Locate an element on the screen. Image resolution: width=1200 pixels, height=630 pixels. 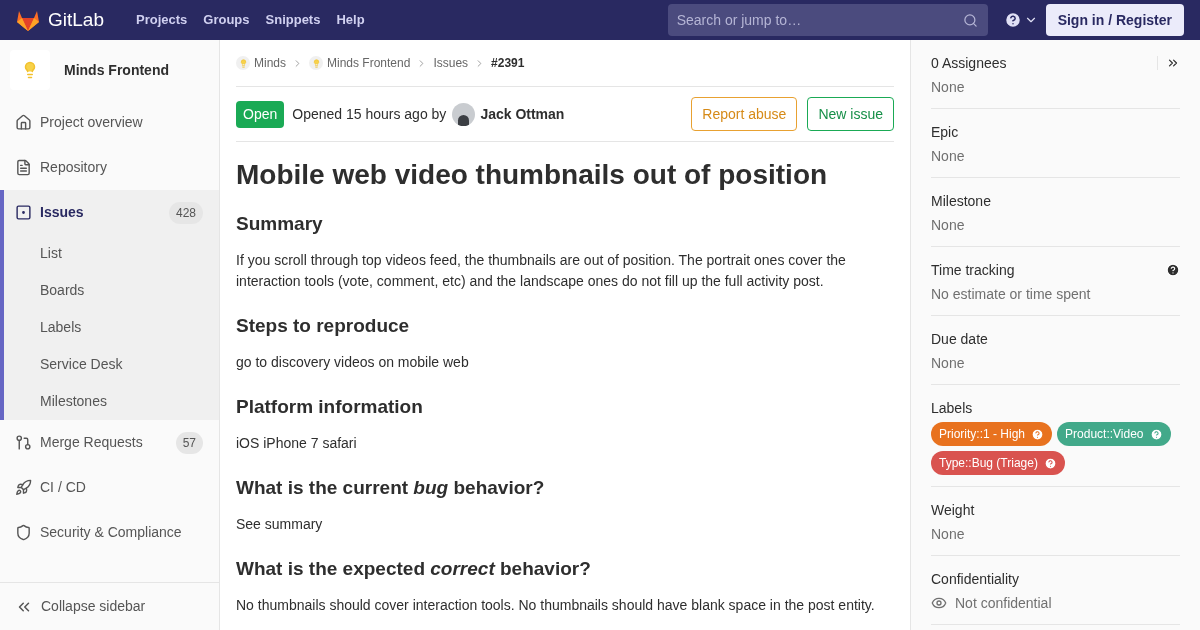
shield-icon is located at coordinates (23, 532).